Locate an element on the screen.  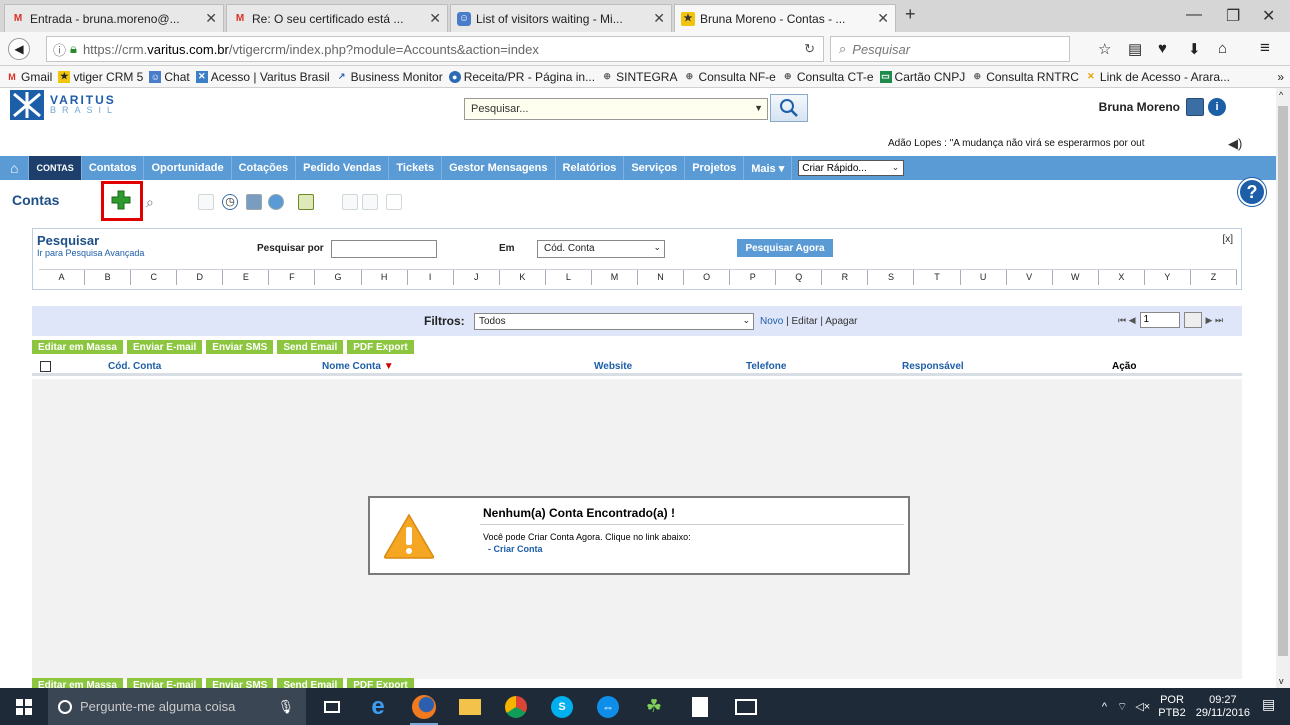
bookmark-star-icon: ☆ is located at coordinates (1104, 49).